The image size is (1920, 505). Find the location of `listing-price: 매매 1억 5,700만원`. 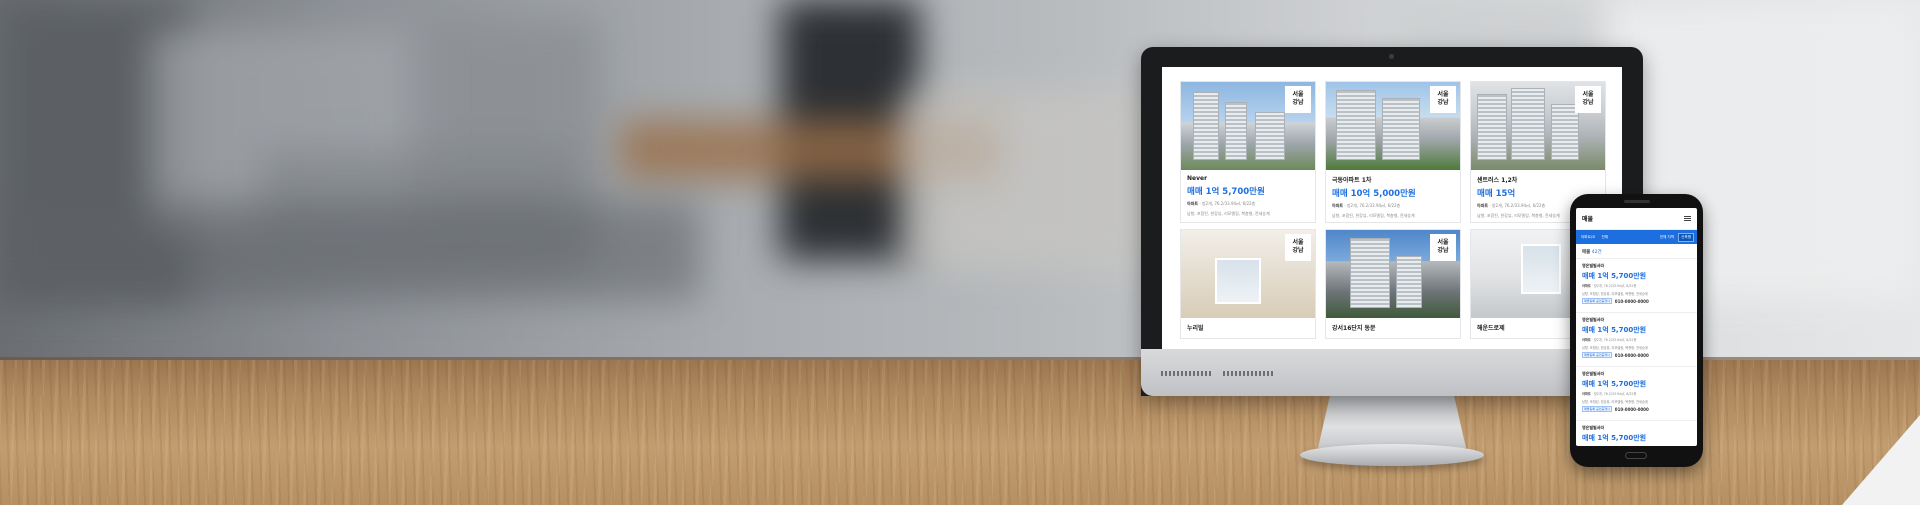

listing-price: 매매 1억 5,700만원 is located at coordinates (1226, 192).